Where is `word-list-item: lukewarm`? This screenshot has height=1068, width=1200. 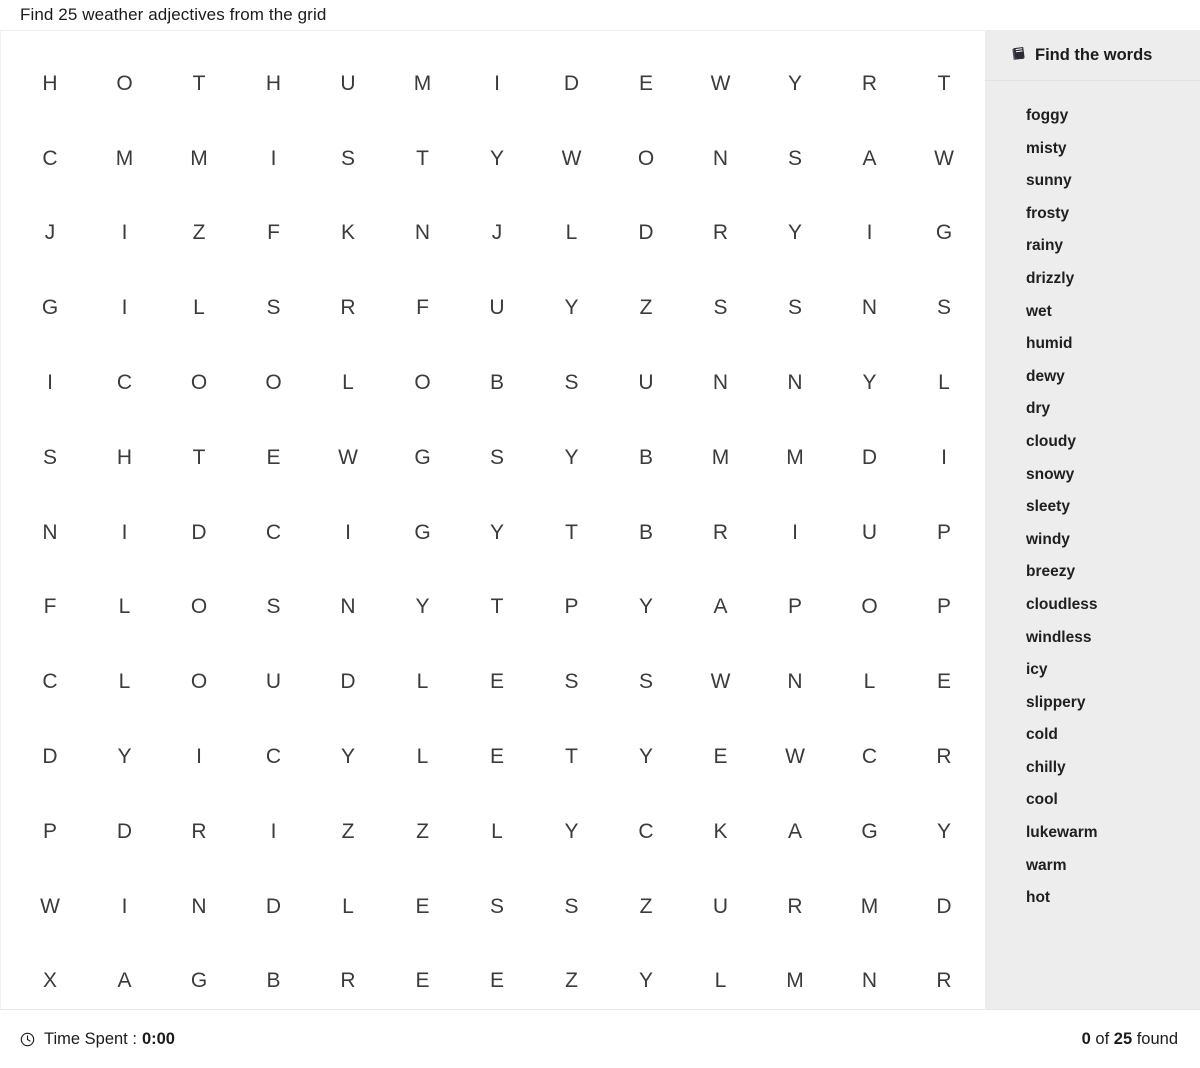
word-list-item: lukewarm is located at coordinates (1113, 833).